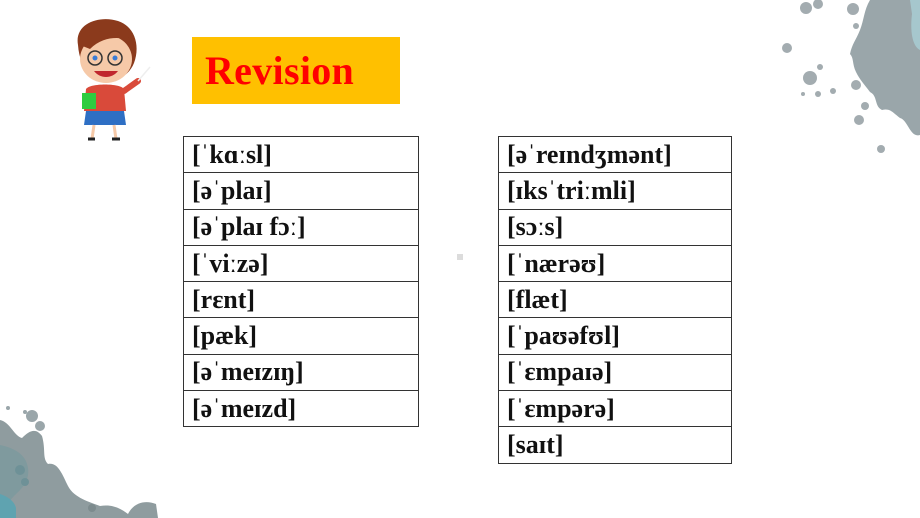  Describe the element at coordinates (79, 462) in the screenshot. I see `watercolor-splash-bottom-left` at that location.